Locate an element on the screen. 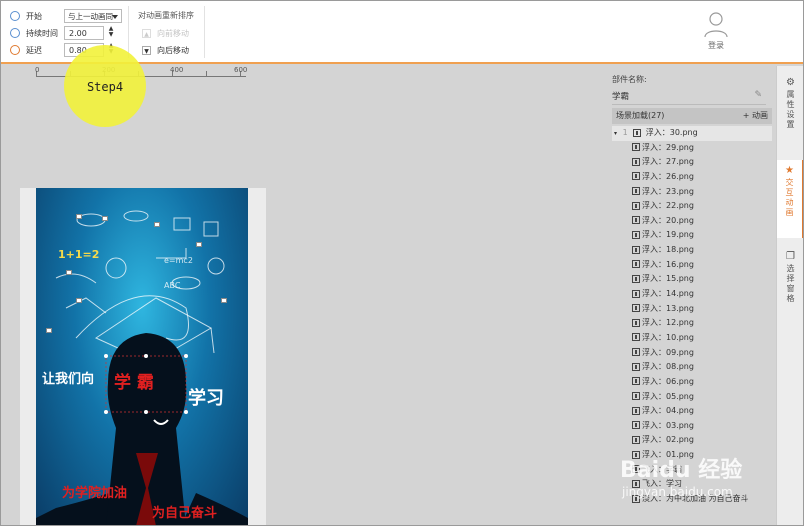 The image size is (804, 526). list-item: 浮入：04.png is located at coordinates (692, 411).